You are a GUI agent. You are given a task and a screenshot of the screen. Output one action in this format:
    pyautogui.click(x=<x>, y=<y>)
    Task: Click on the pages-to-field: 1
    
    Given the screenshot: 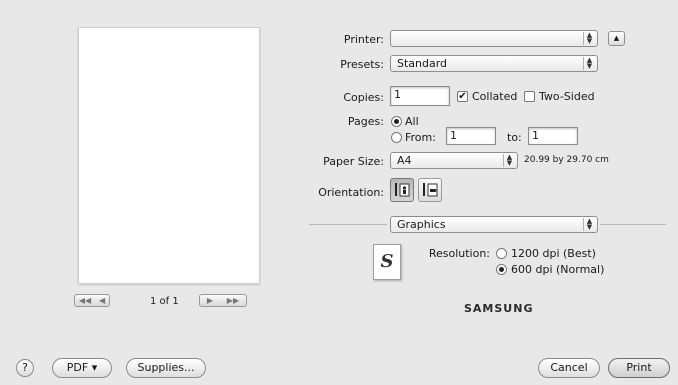 What is the action you would take?
    pyautogui.click(x=553, y=136)
    